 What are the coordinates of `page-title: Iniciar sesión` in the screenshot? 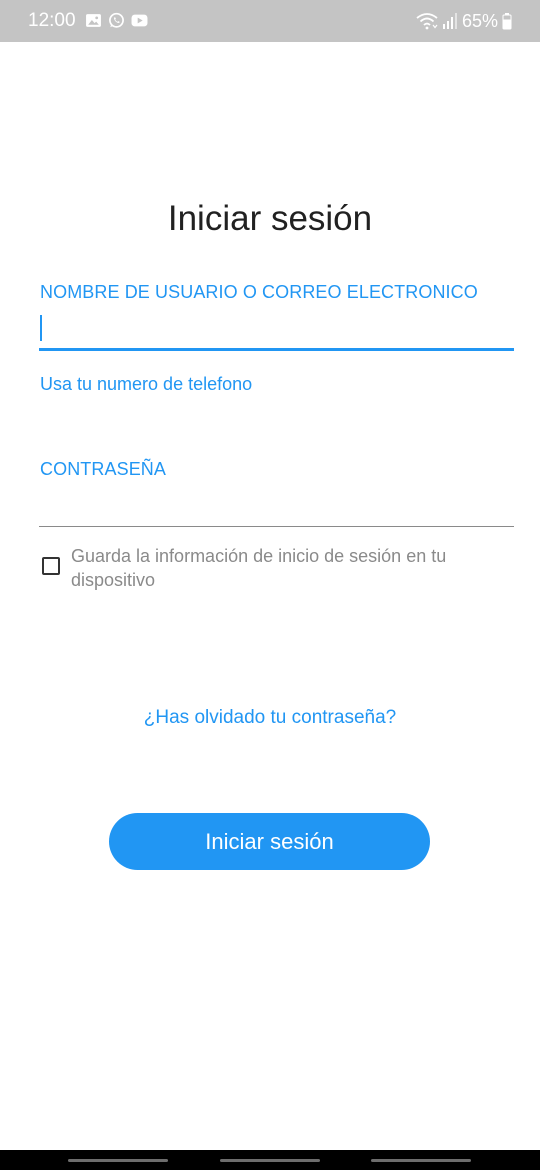 It's located at (270, 218).